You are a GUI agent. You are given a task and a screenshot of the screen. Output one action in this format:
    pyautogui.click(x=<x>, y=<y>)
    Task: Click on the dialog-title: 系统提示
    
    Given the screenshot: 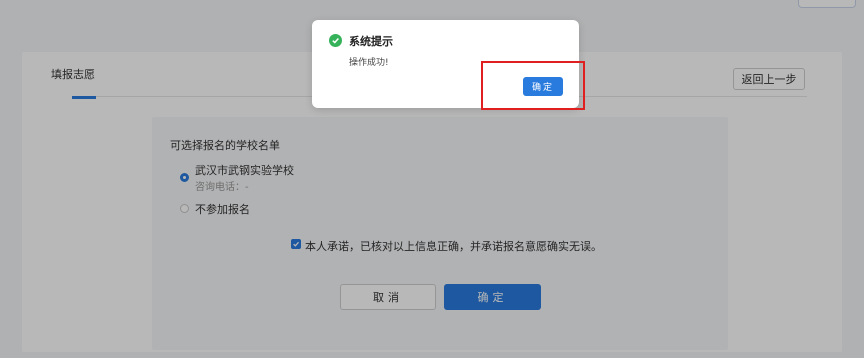 What is the action you would take?
    pyautogui.click(x=371, y=41)
    